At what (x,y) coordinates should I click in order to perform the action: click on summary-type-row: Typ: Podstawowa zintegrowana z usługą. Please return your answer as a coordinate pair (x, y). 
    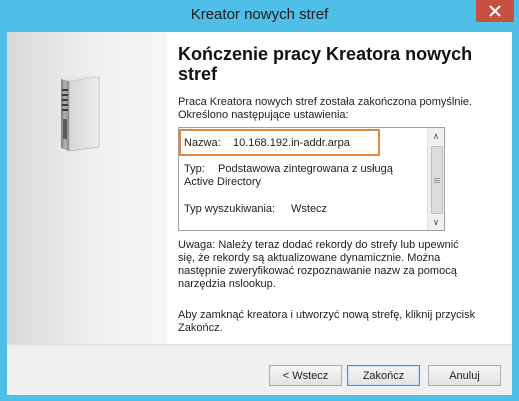
    Looking at the image, I should click on (303, 169).